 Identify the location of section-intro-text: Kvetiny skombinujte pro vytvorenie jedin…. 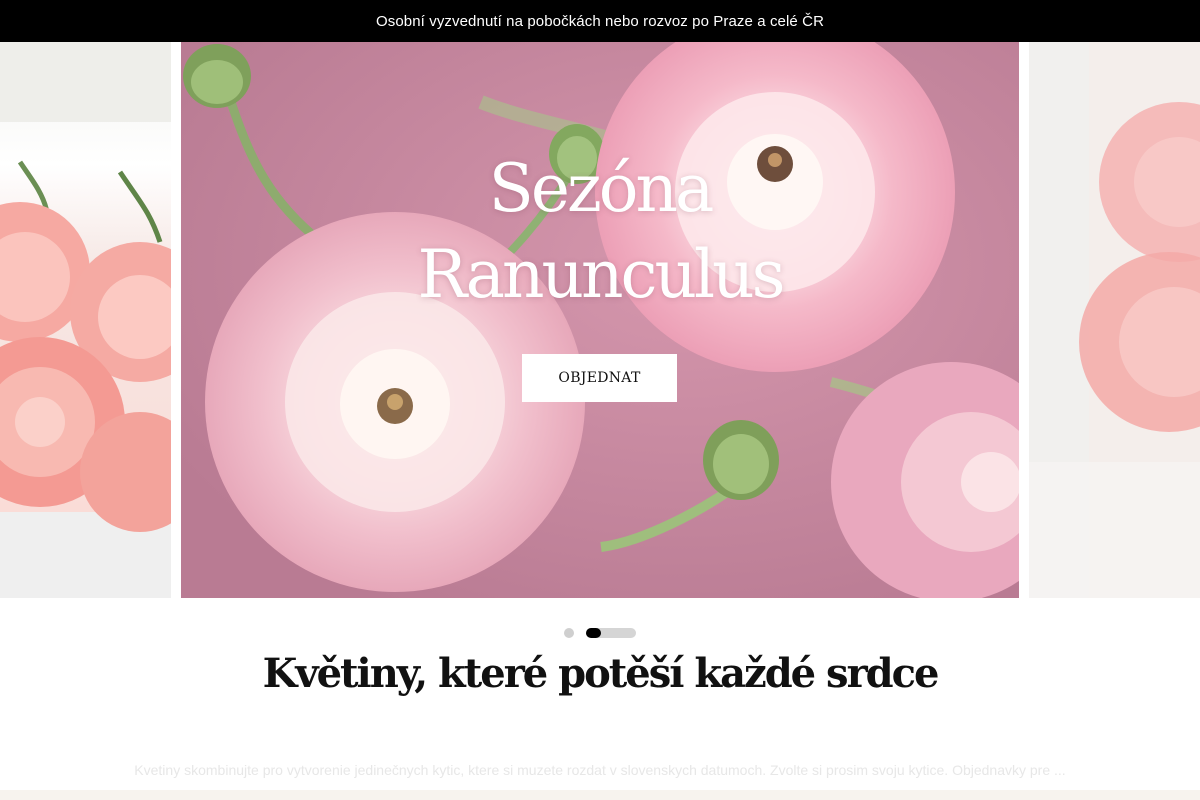
(600, 770).